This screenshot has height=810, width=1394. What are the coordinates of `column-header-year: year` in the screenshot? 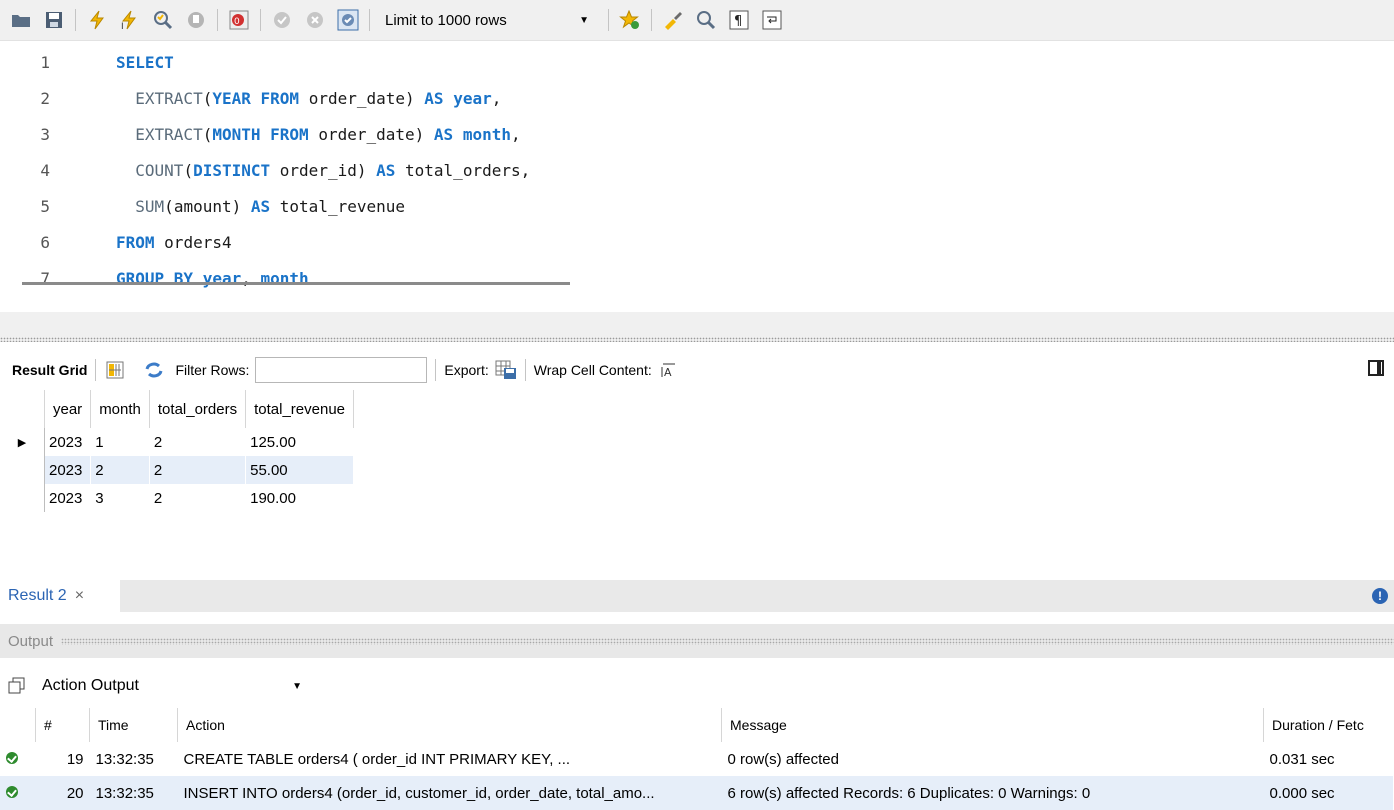 It's located at (68, 409).